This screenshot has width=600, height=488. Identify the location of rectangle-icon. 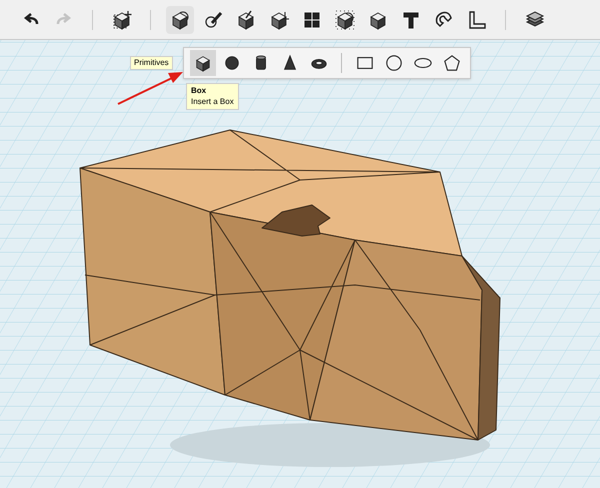
(365, 63).